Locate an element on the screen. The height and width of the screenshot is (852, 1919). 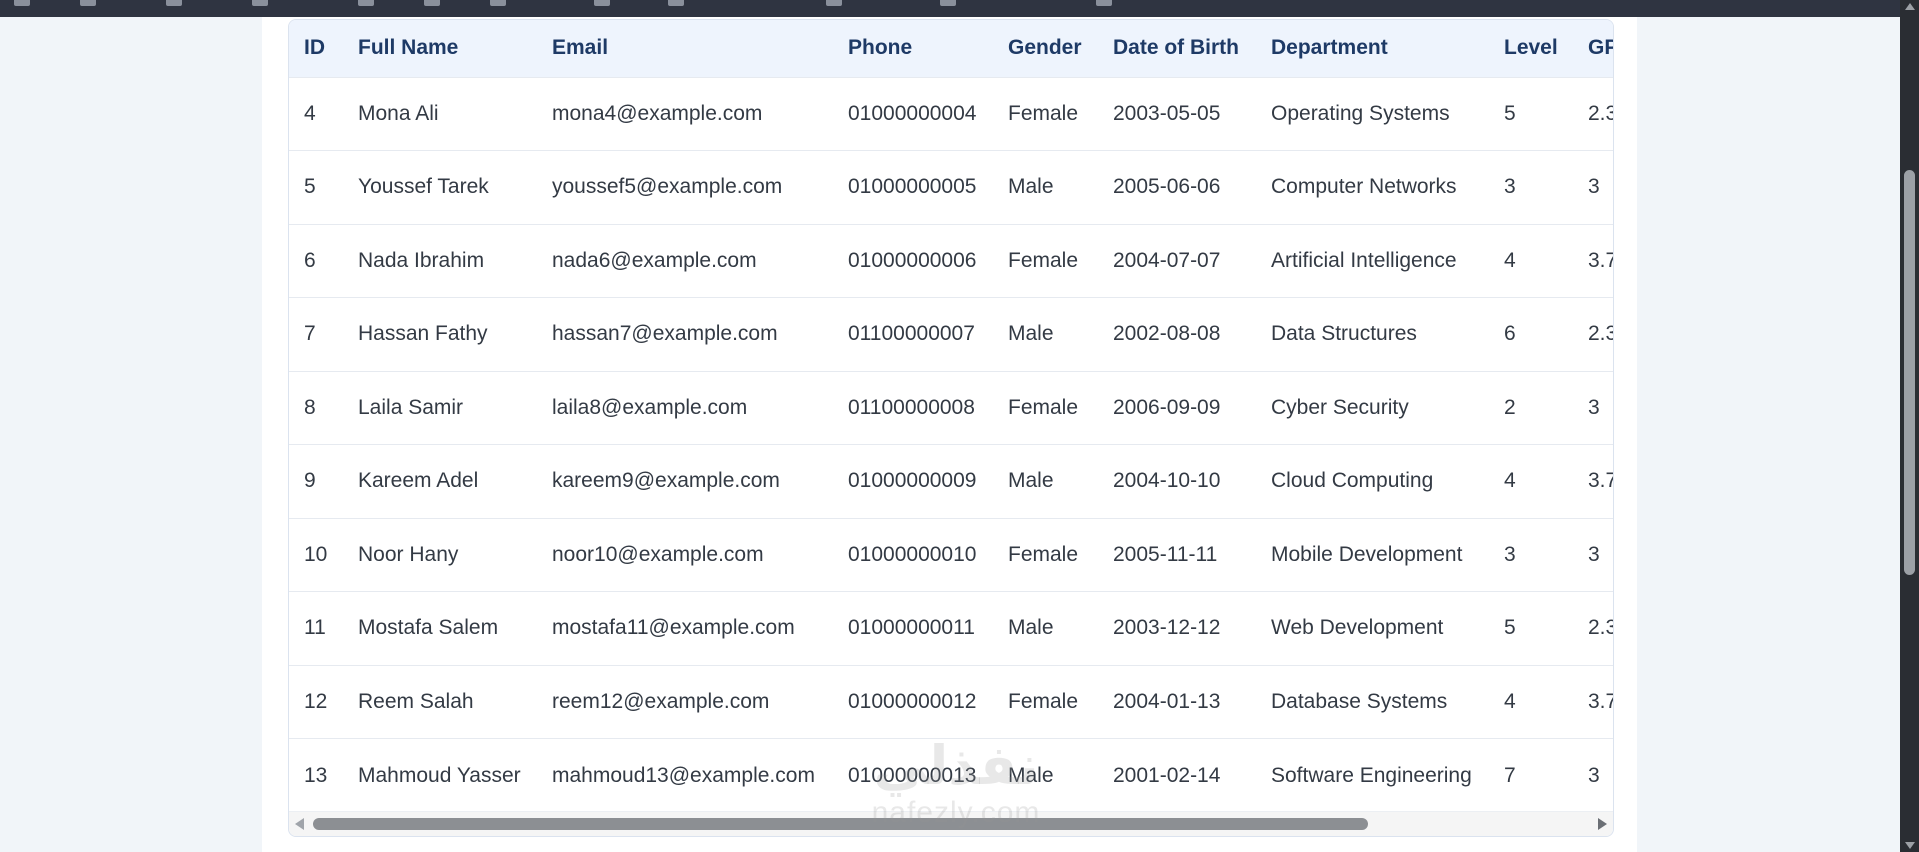
cell-email: hassan7@example.com is located at coordinates (665, 334).